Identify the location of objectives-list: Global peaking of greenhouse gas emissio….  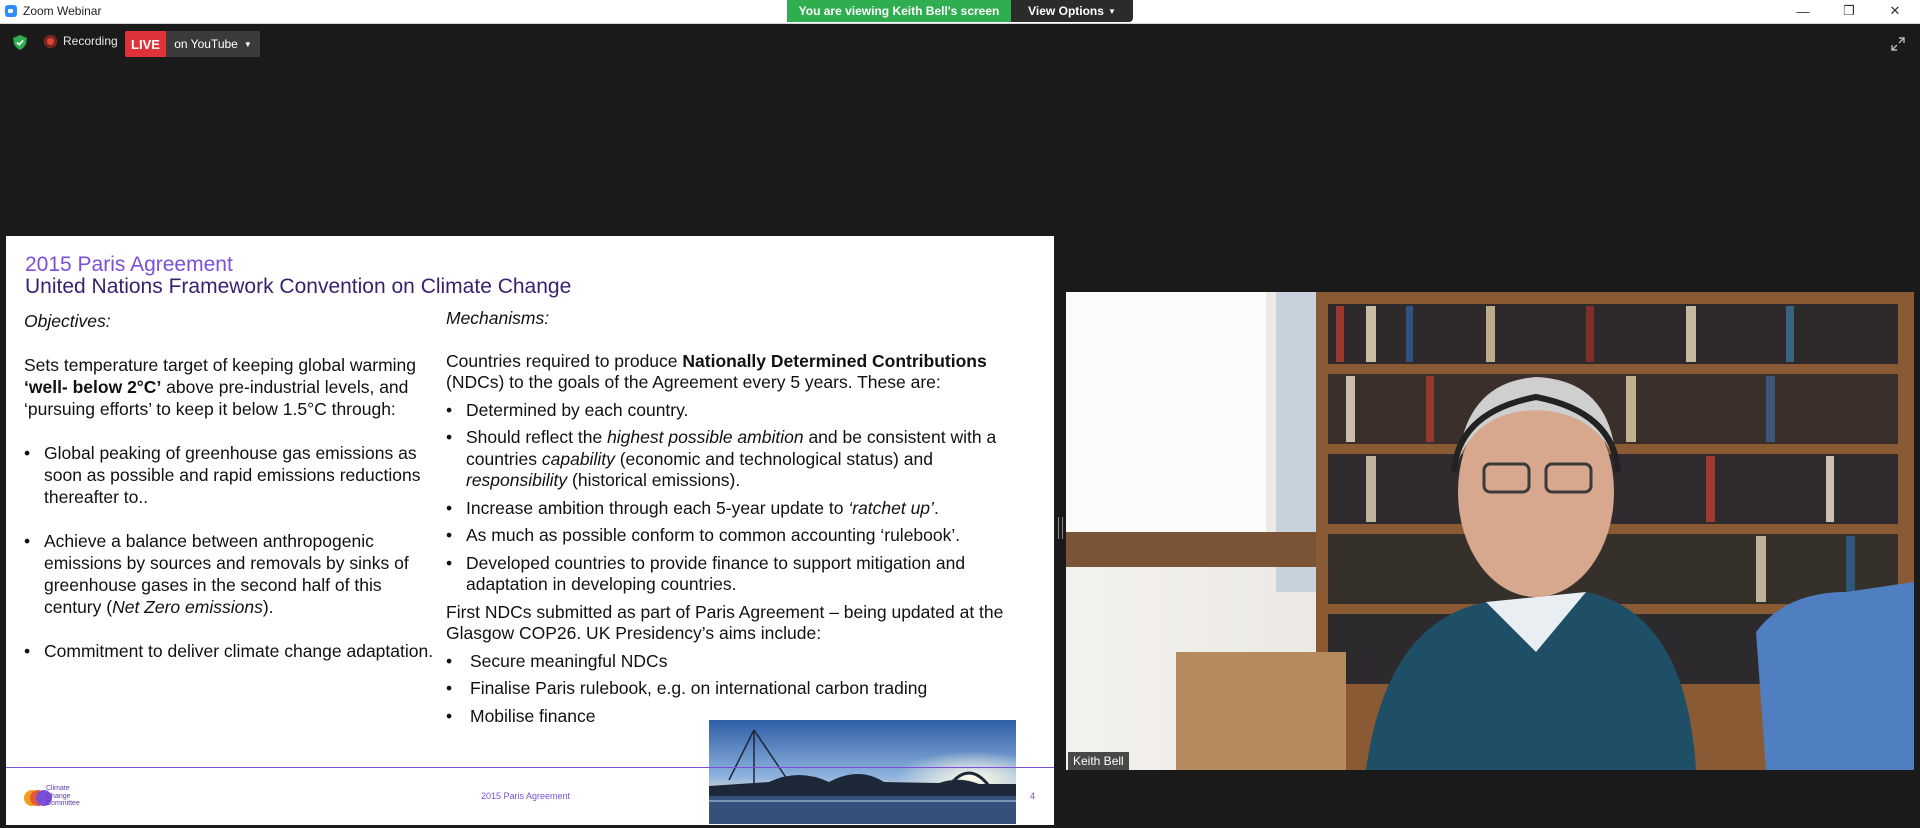
(229, 552).